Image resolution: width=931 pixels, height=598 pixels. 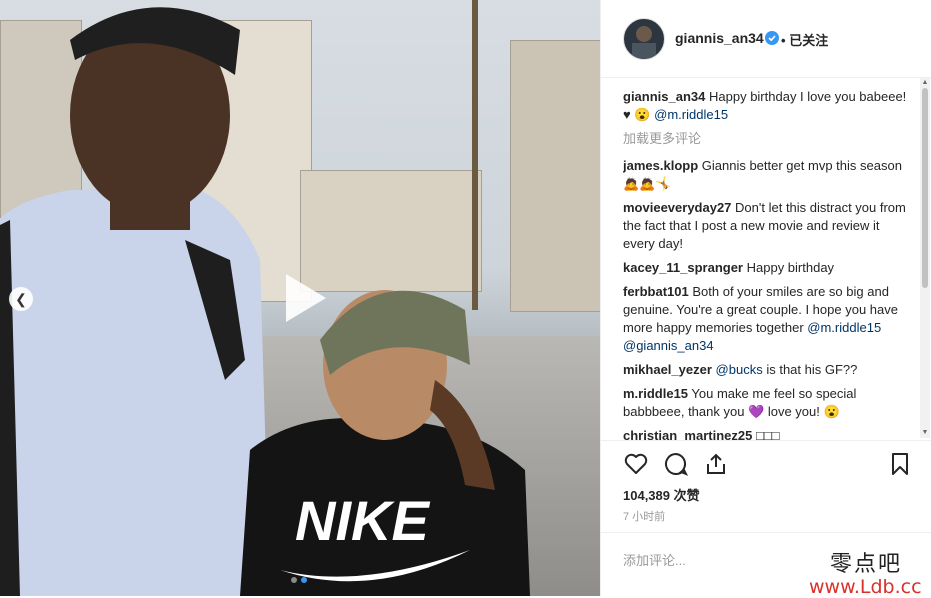 I want to click on follow-status: • 已关注, so click(x=804, y=39).